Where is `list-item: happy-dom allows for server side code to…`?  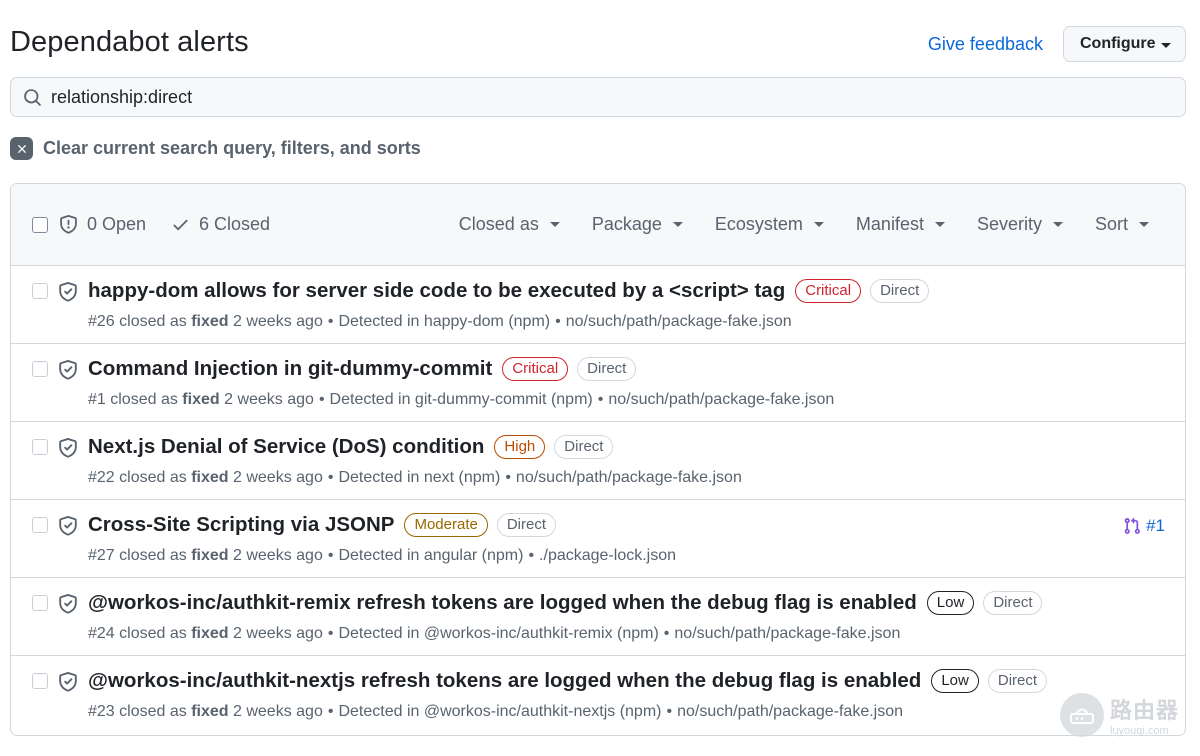 list-item: happy-dom allows for server side code to… is located at coordinates (598, 305).